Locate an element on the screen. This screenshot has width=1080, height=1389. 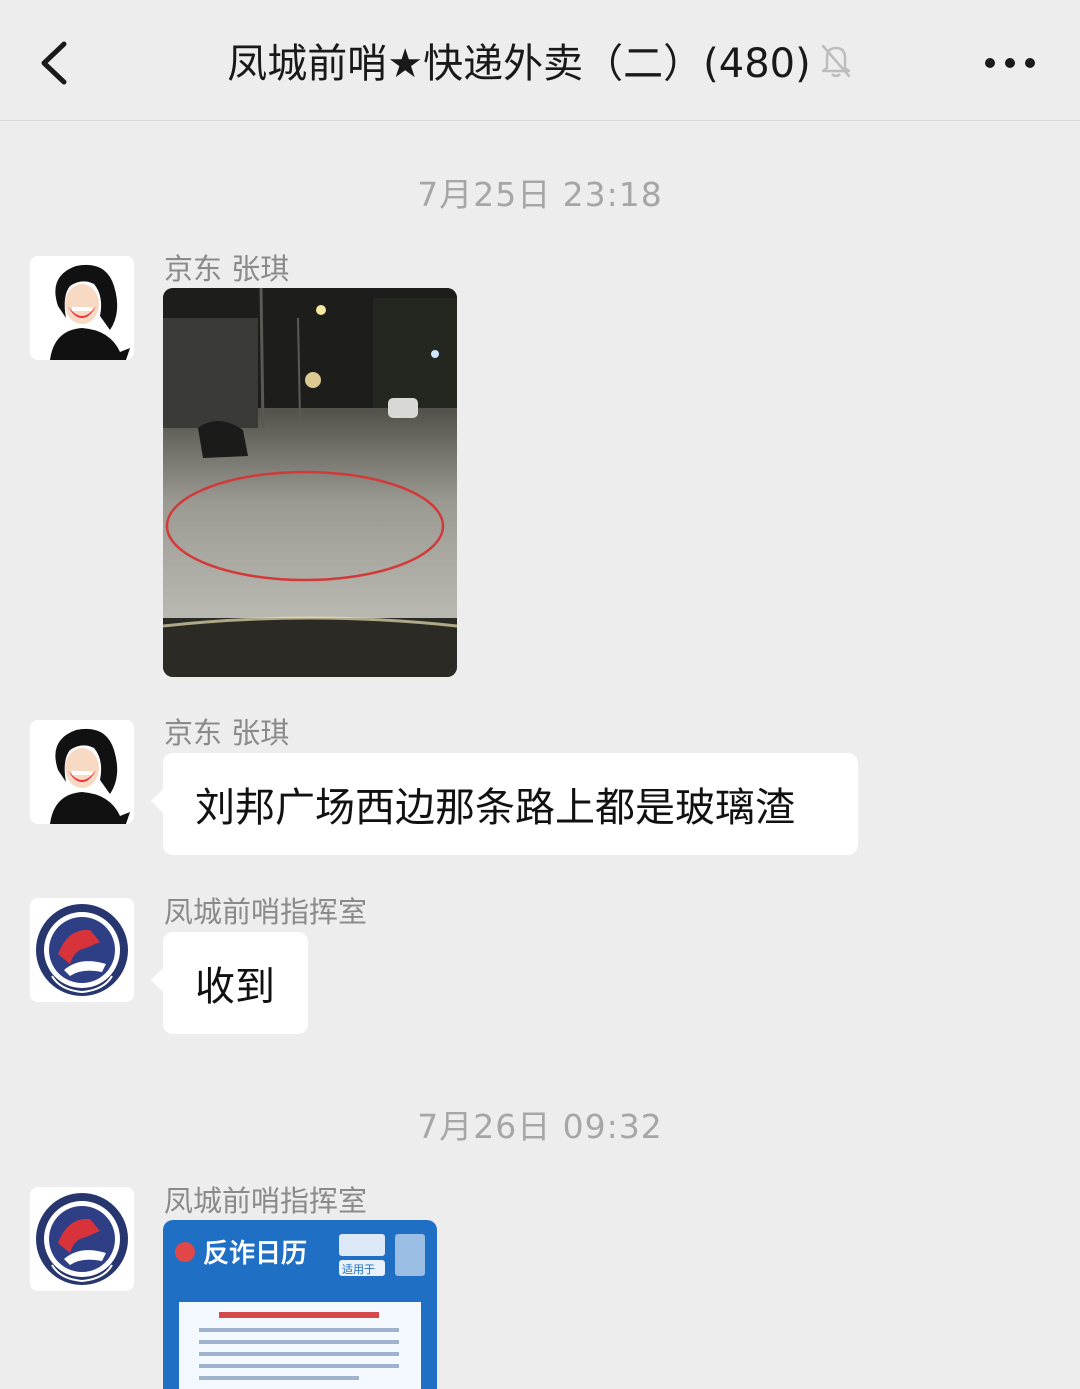
more-dots-icon is located at coordinates (1010, 63).